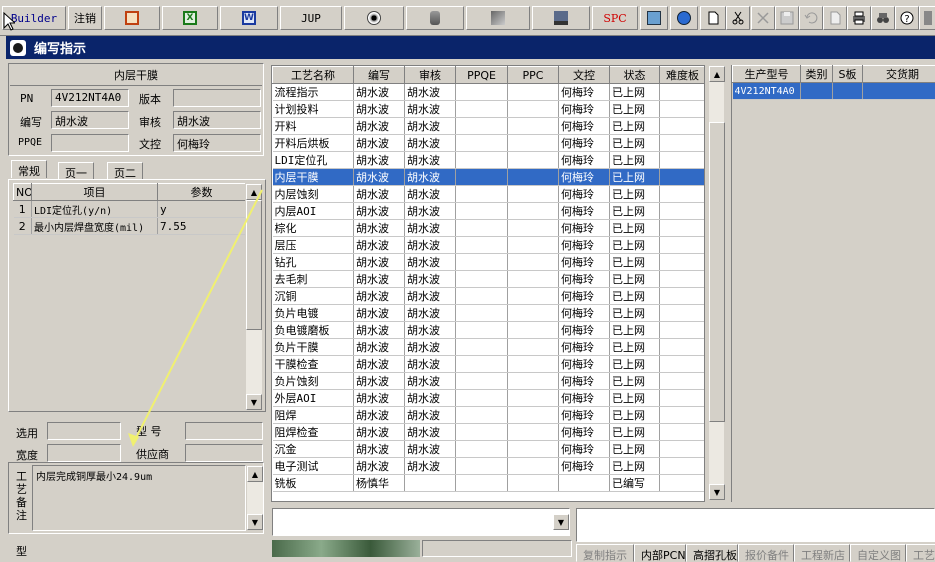 Image resolution: width=935 pixels, height=562 pixels. What do you see at coordinates (224, 453) in the screenshot?
I see `supplier-field` at bounding box center [224, 453].